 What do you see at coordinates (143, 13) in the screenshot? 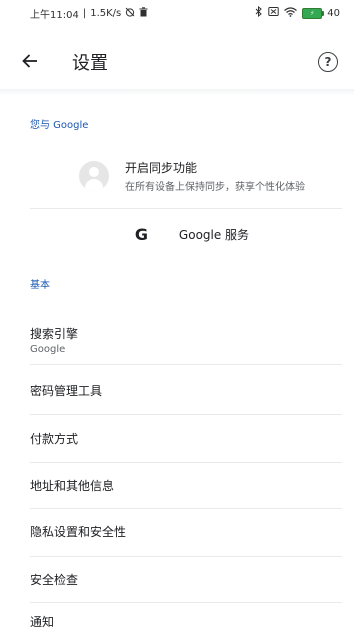
I see `trash-icon` at bounding box center [143, 13].